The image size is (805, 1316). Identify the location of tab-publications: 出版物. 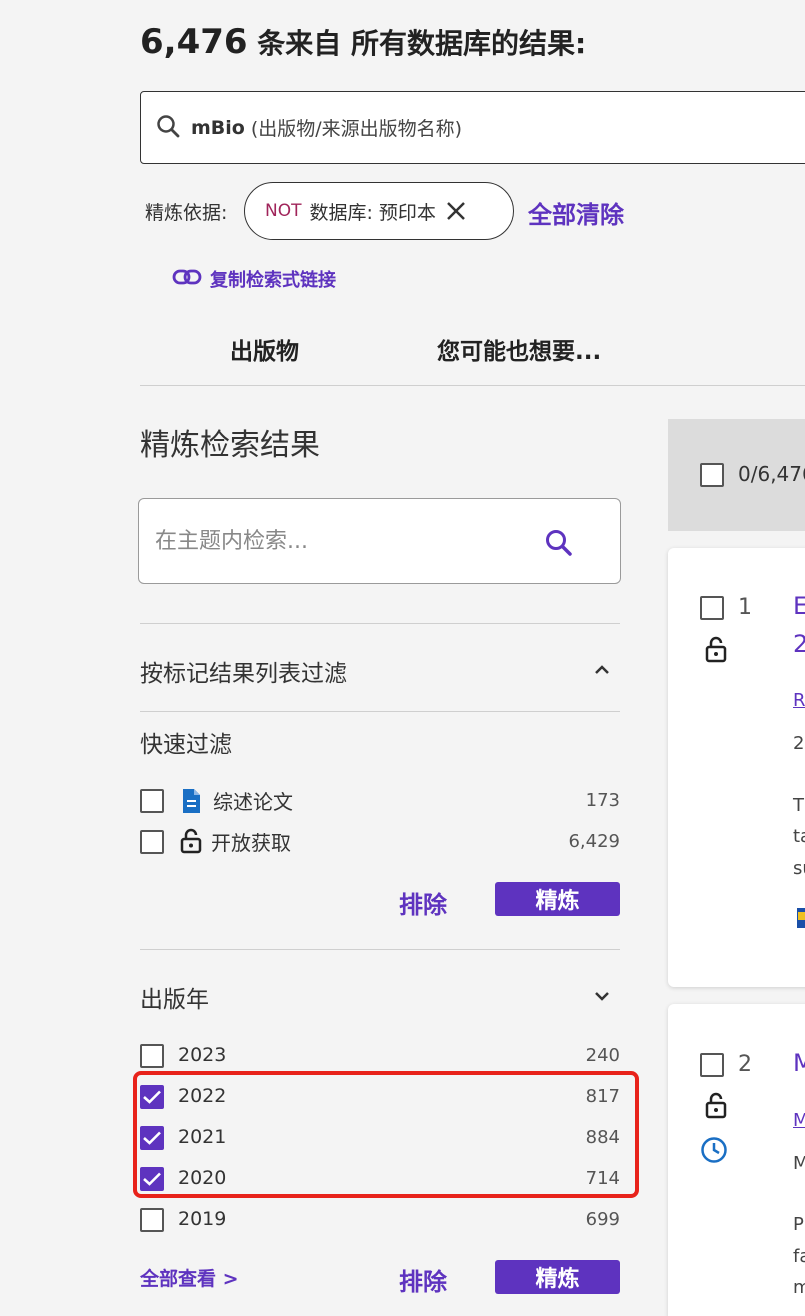
(264, 349).